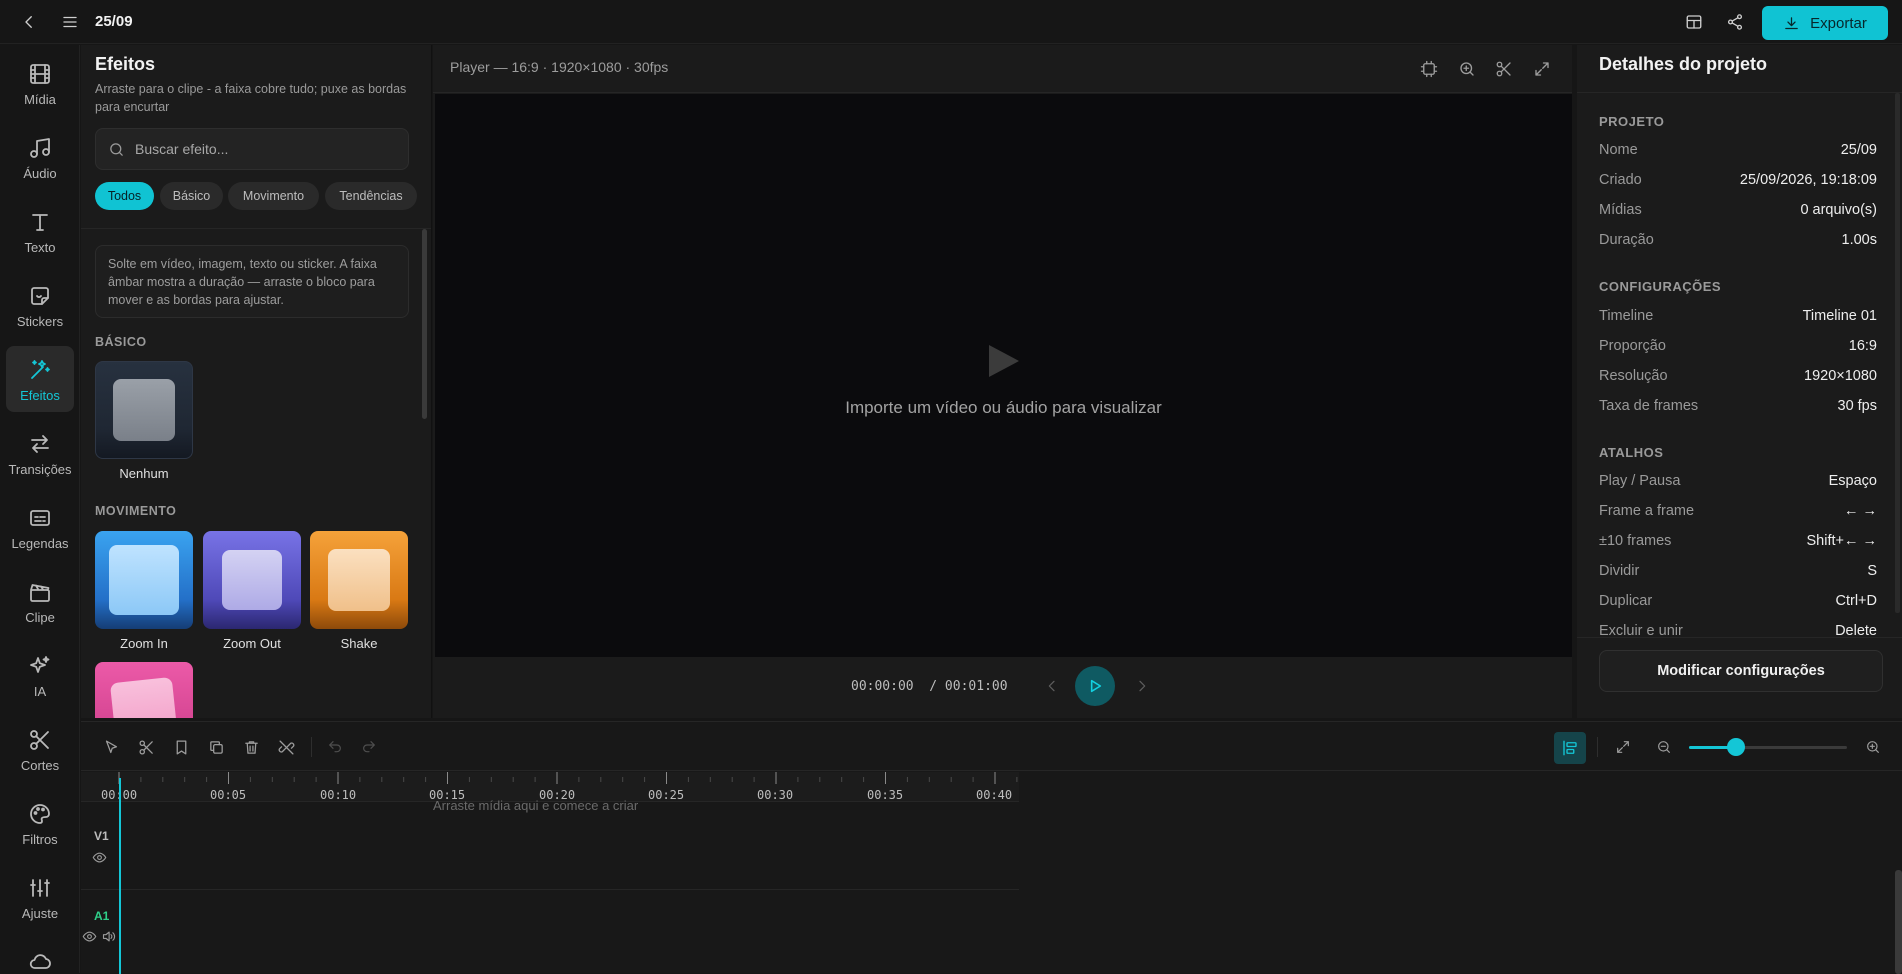 The width and height of the screenshot is (1902, 974). I want to click on export-label: Exportar, so click(1838, 23).